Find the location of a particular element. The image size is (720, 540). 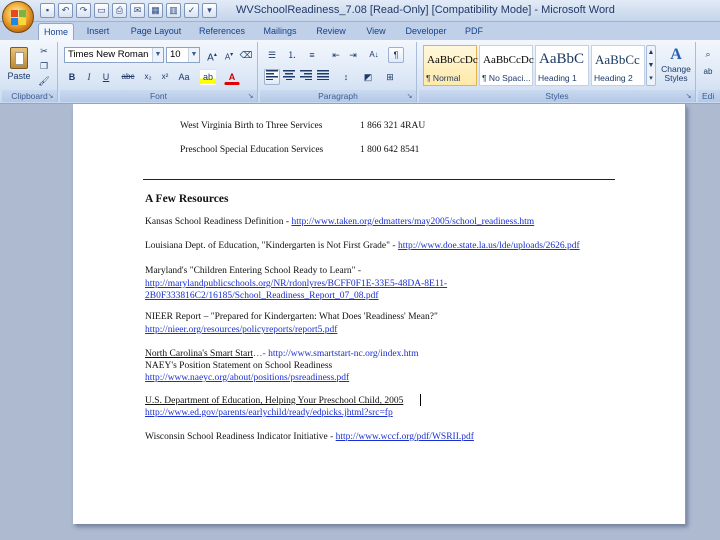

shading-icon: ◩ is located at coordinates (368, 77).